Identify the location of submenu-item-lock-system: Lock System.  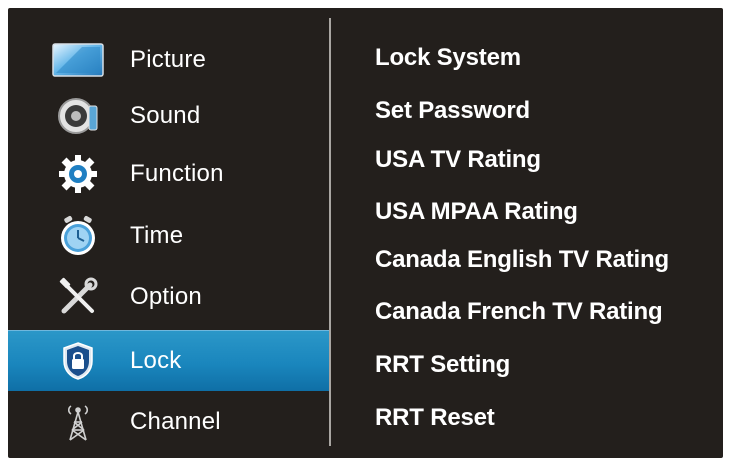
(448, 58).